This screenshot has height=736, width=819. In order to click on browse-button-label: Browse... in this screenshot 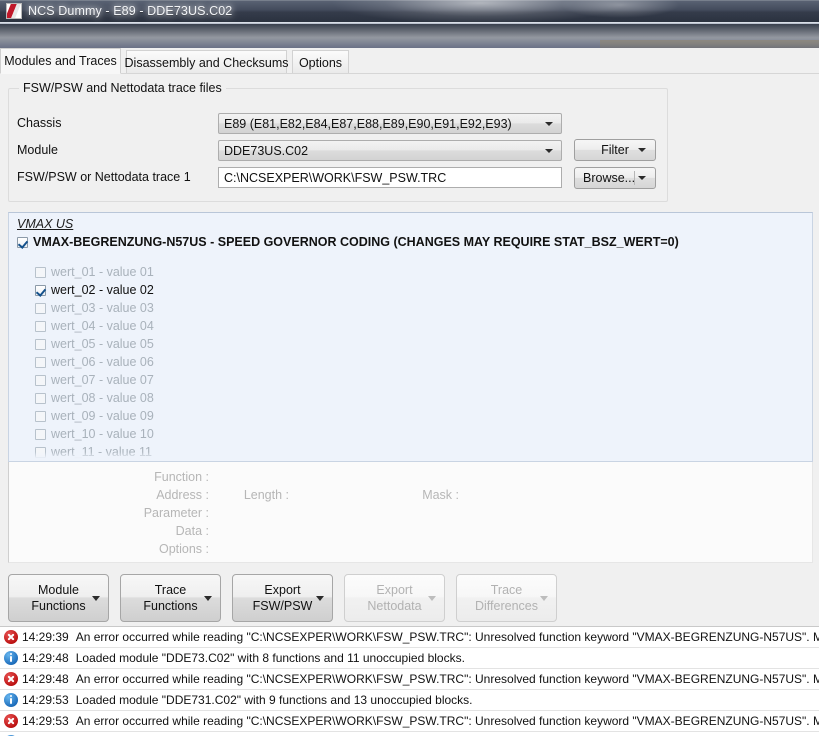, I will do `click(609, 178)`.